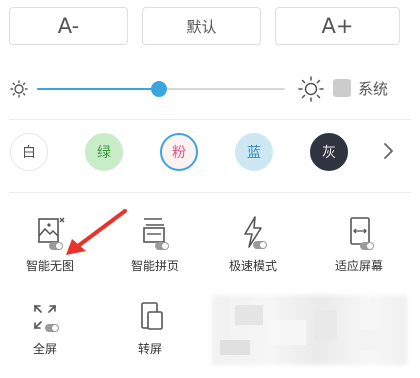 This screenshot has width=420, height=378. I want to click on theme-label: 绿, so click(104, 153).